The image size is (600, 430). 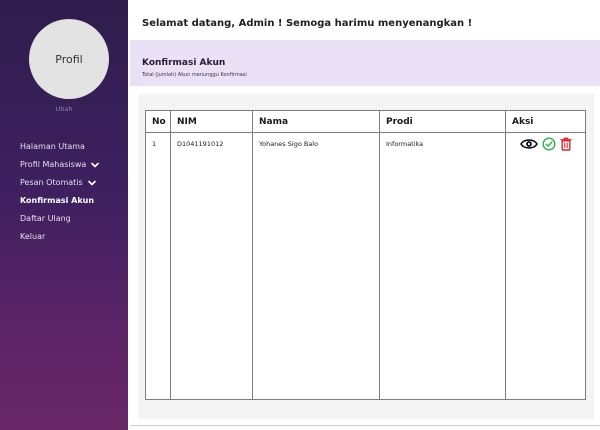 I want to click on sidebar-item-label: Konfirmasi Akun, so click(x=57, y=200).